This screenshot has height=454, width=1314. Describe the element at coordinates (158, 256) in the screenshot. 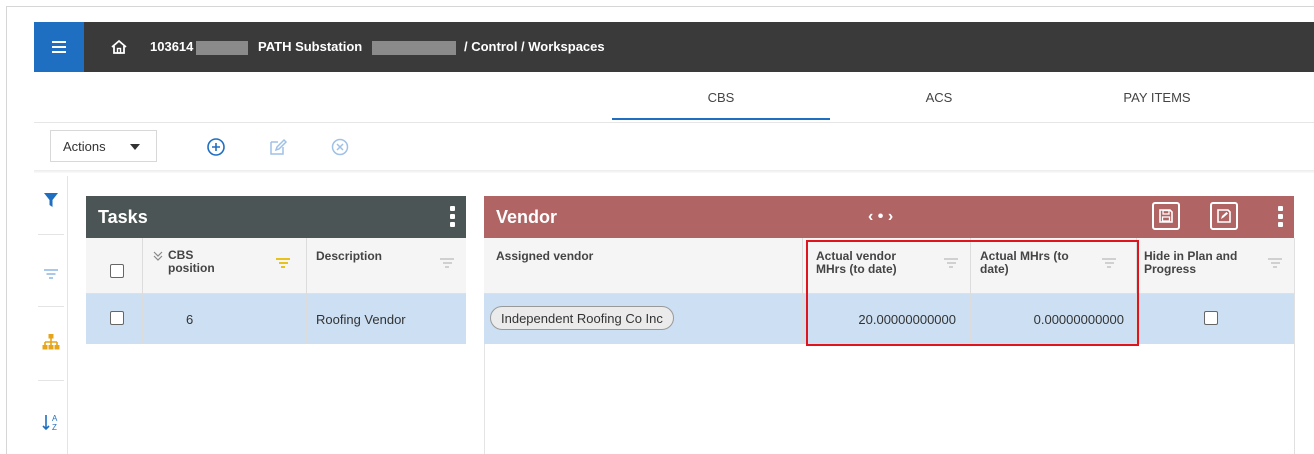

I see `collapse-chevrons-icon` at that location.